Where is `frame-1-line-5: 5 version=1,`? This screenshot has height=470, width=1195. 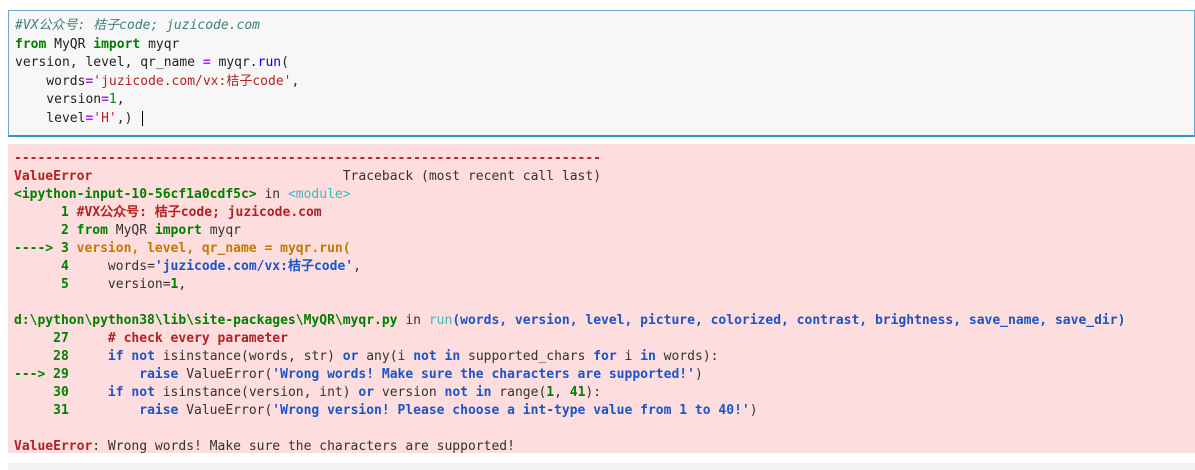
frame-1-line-5: 5 version=1, is located at coordinates (569, 285).